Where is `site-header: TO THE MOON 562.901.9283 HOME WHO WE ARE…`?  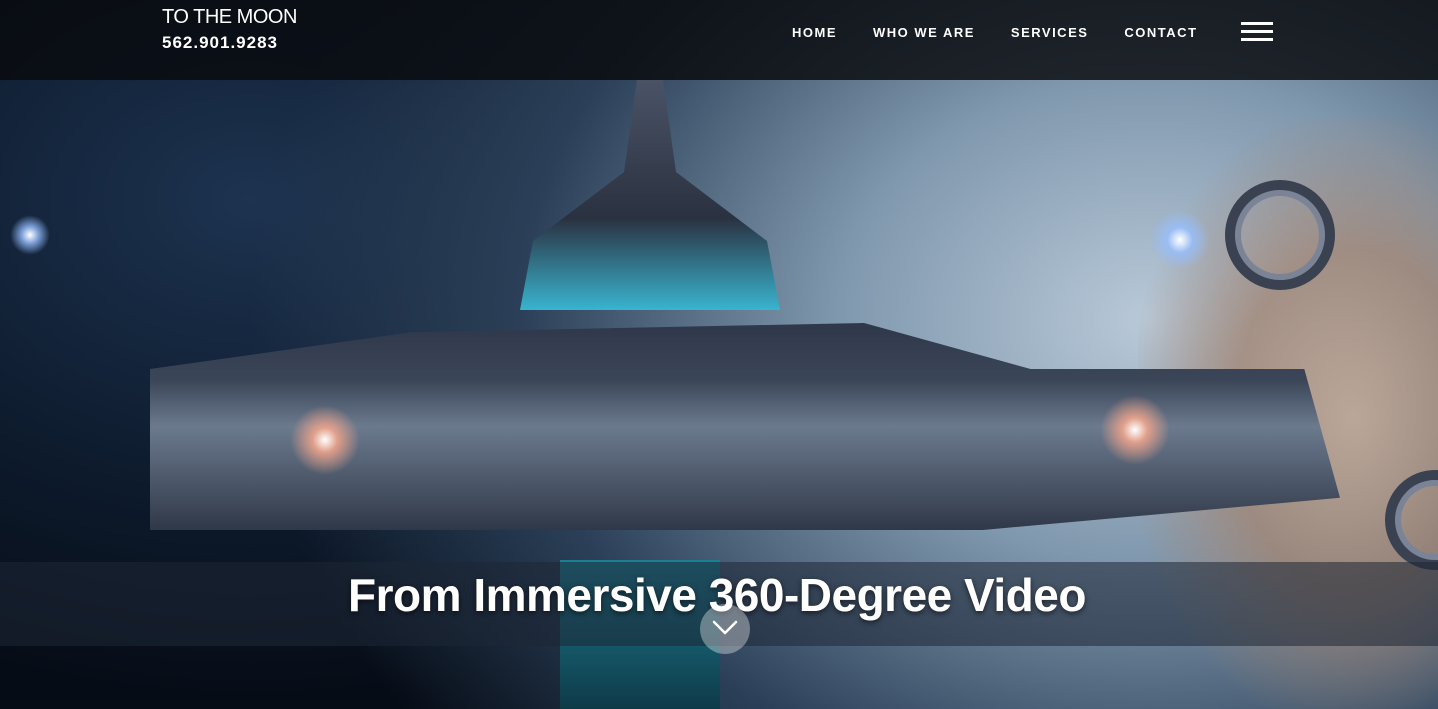 site-header: TO THE MOON 562.901.9283 HOME WHO WE ARE… is located at coordinates (719, 40).